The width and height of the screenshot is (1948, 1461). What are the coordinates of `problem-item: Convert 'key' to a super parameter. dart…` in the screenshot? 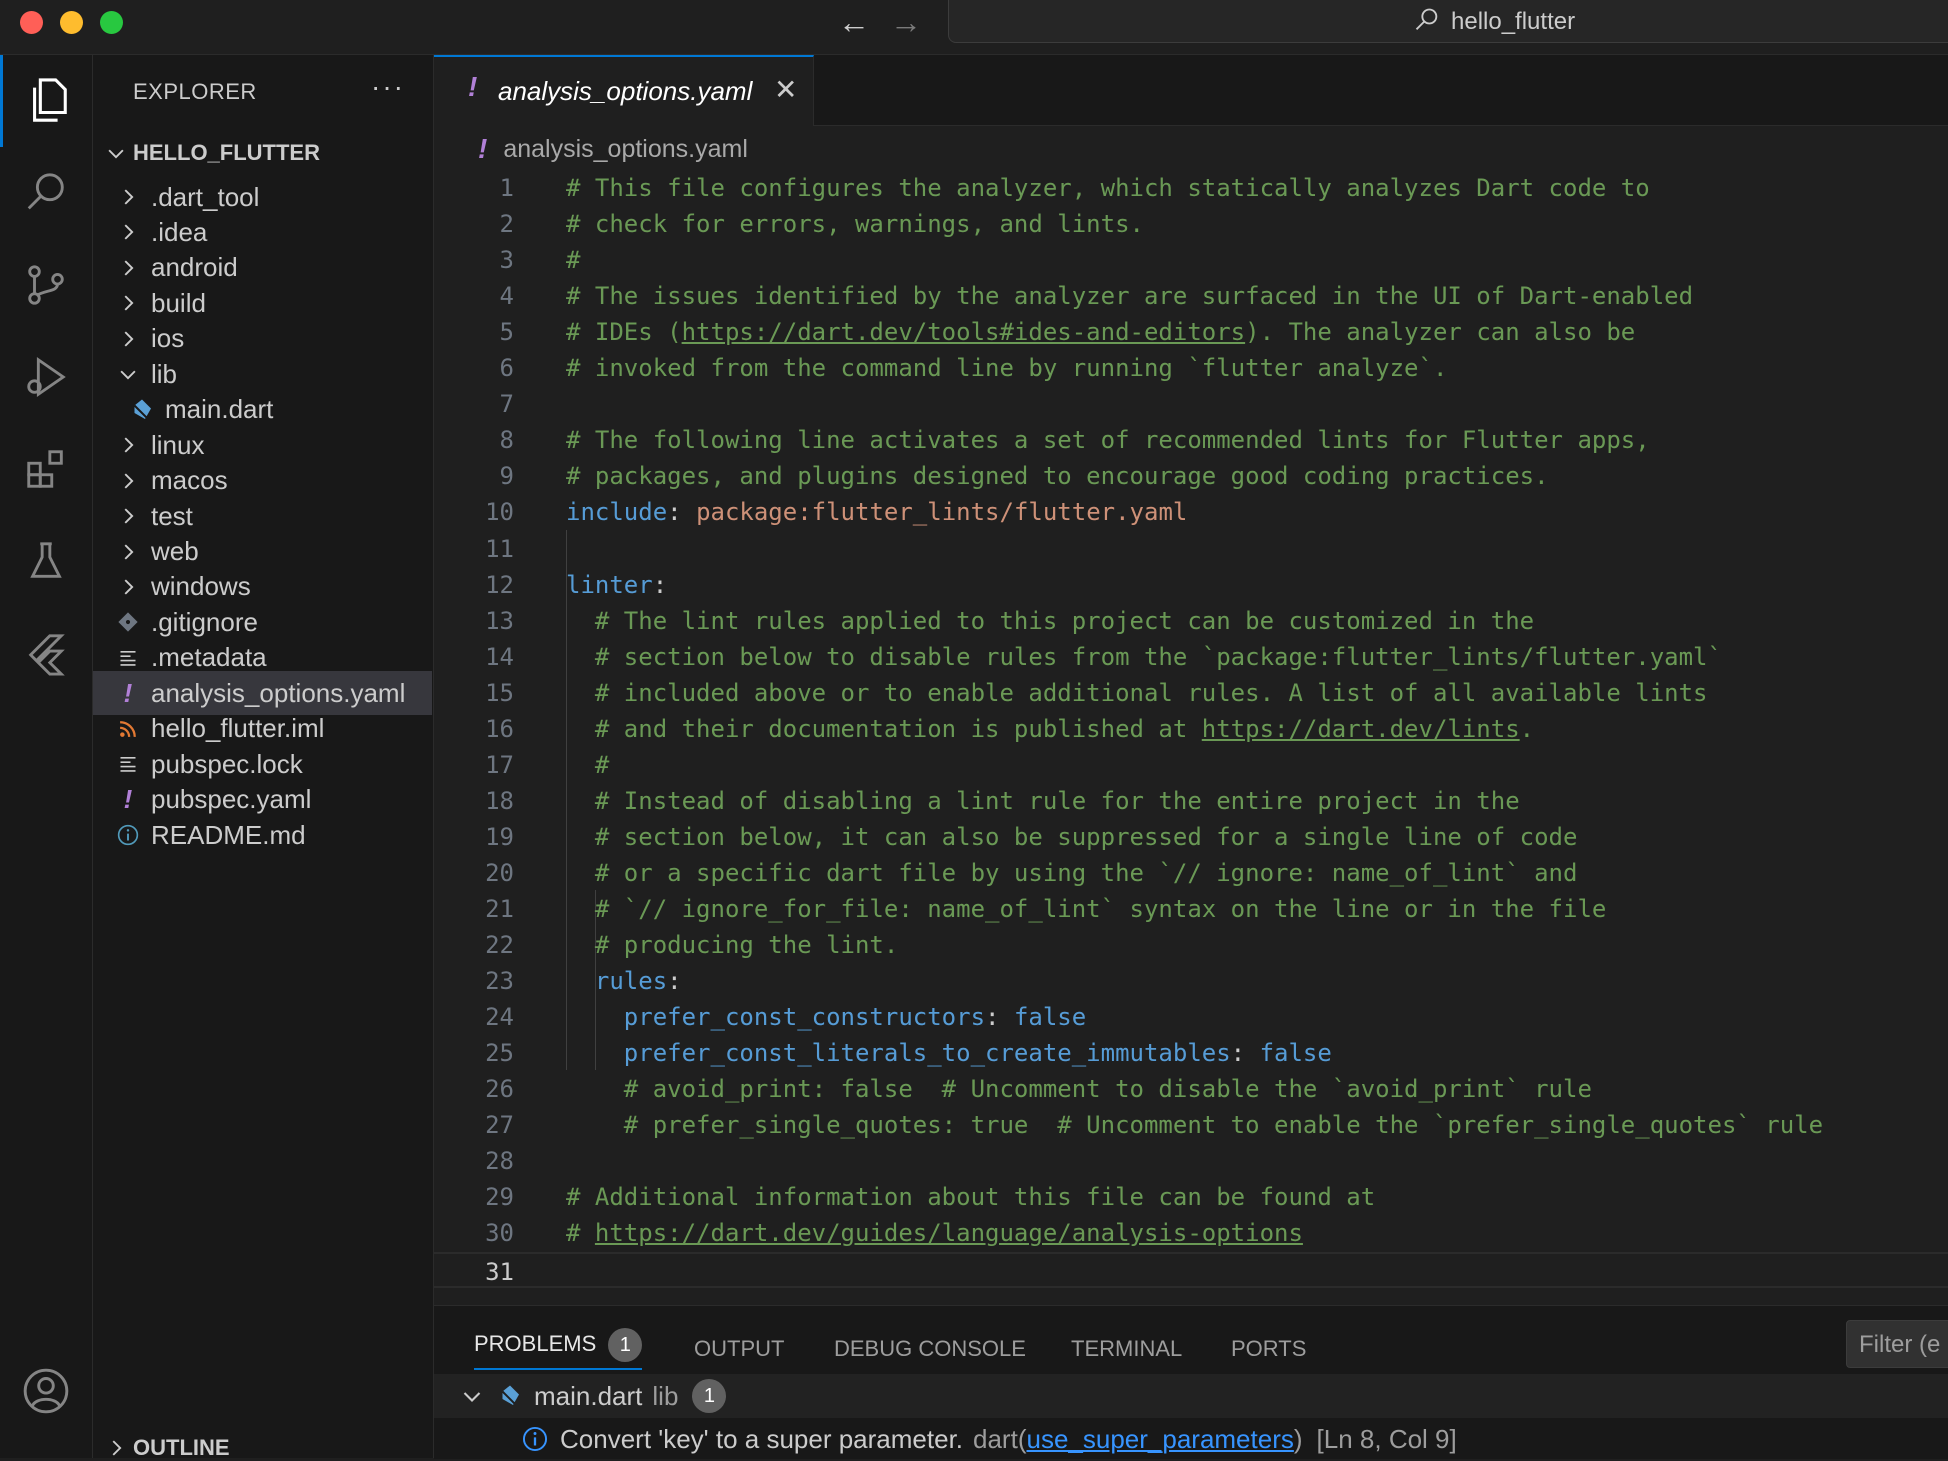 It's located at (1191, 1439).